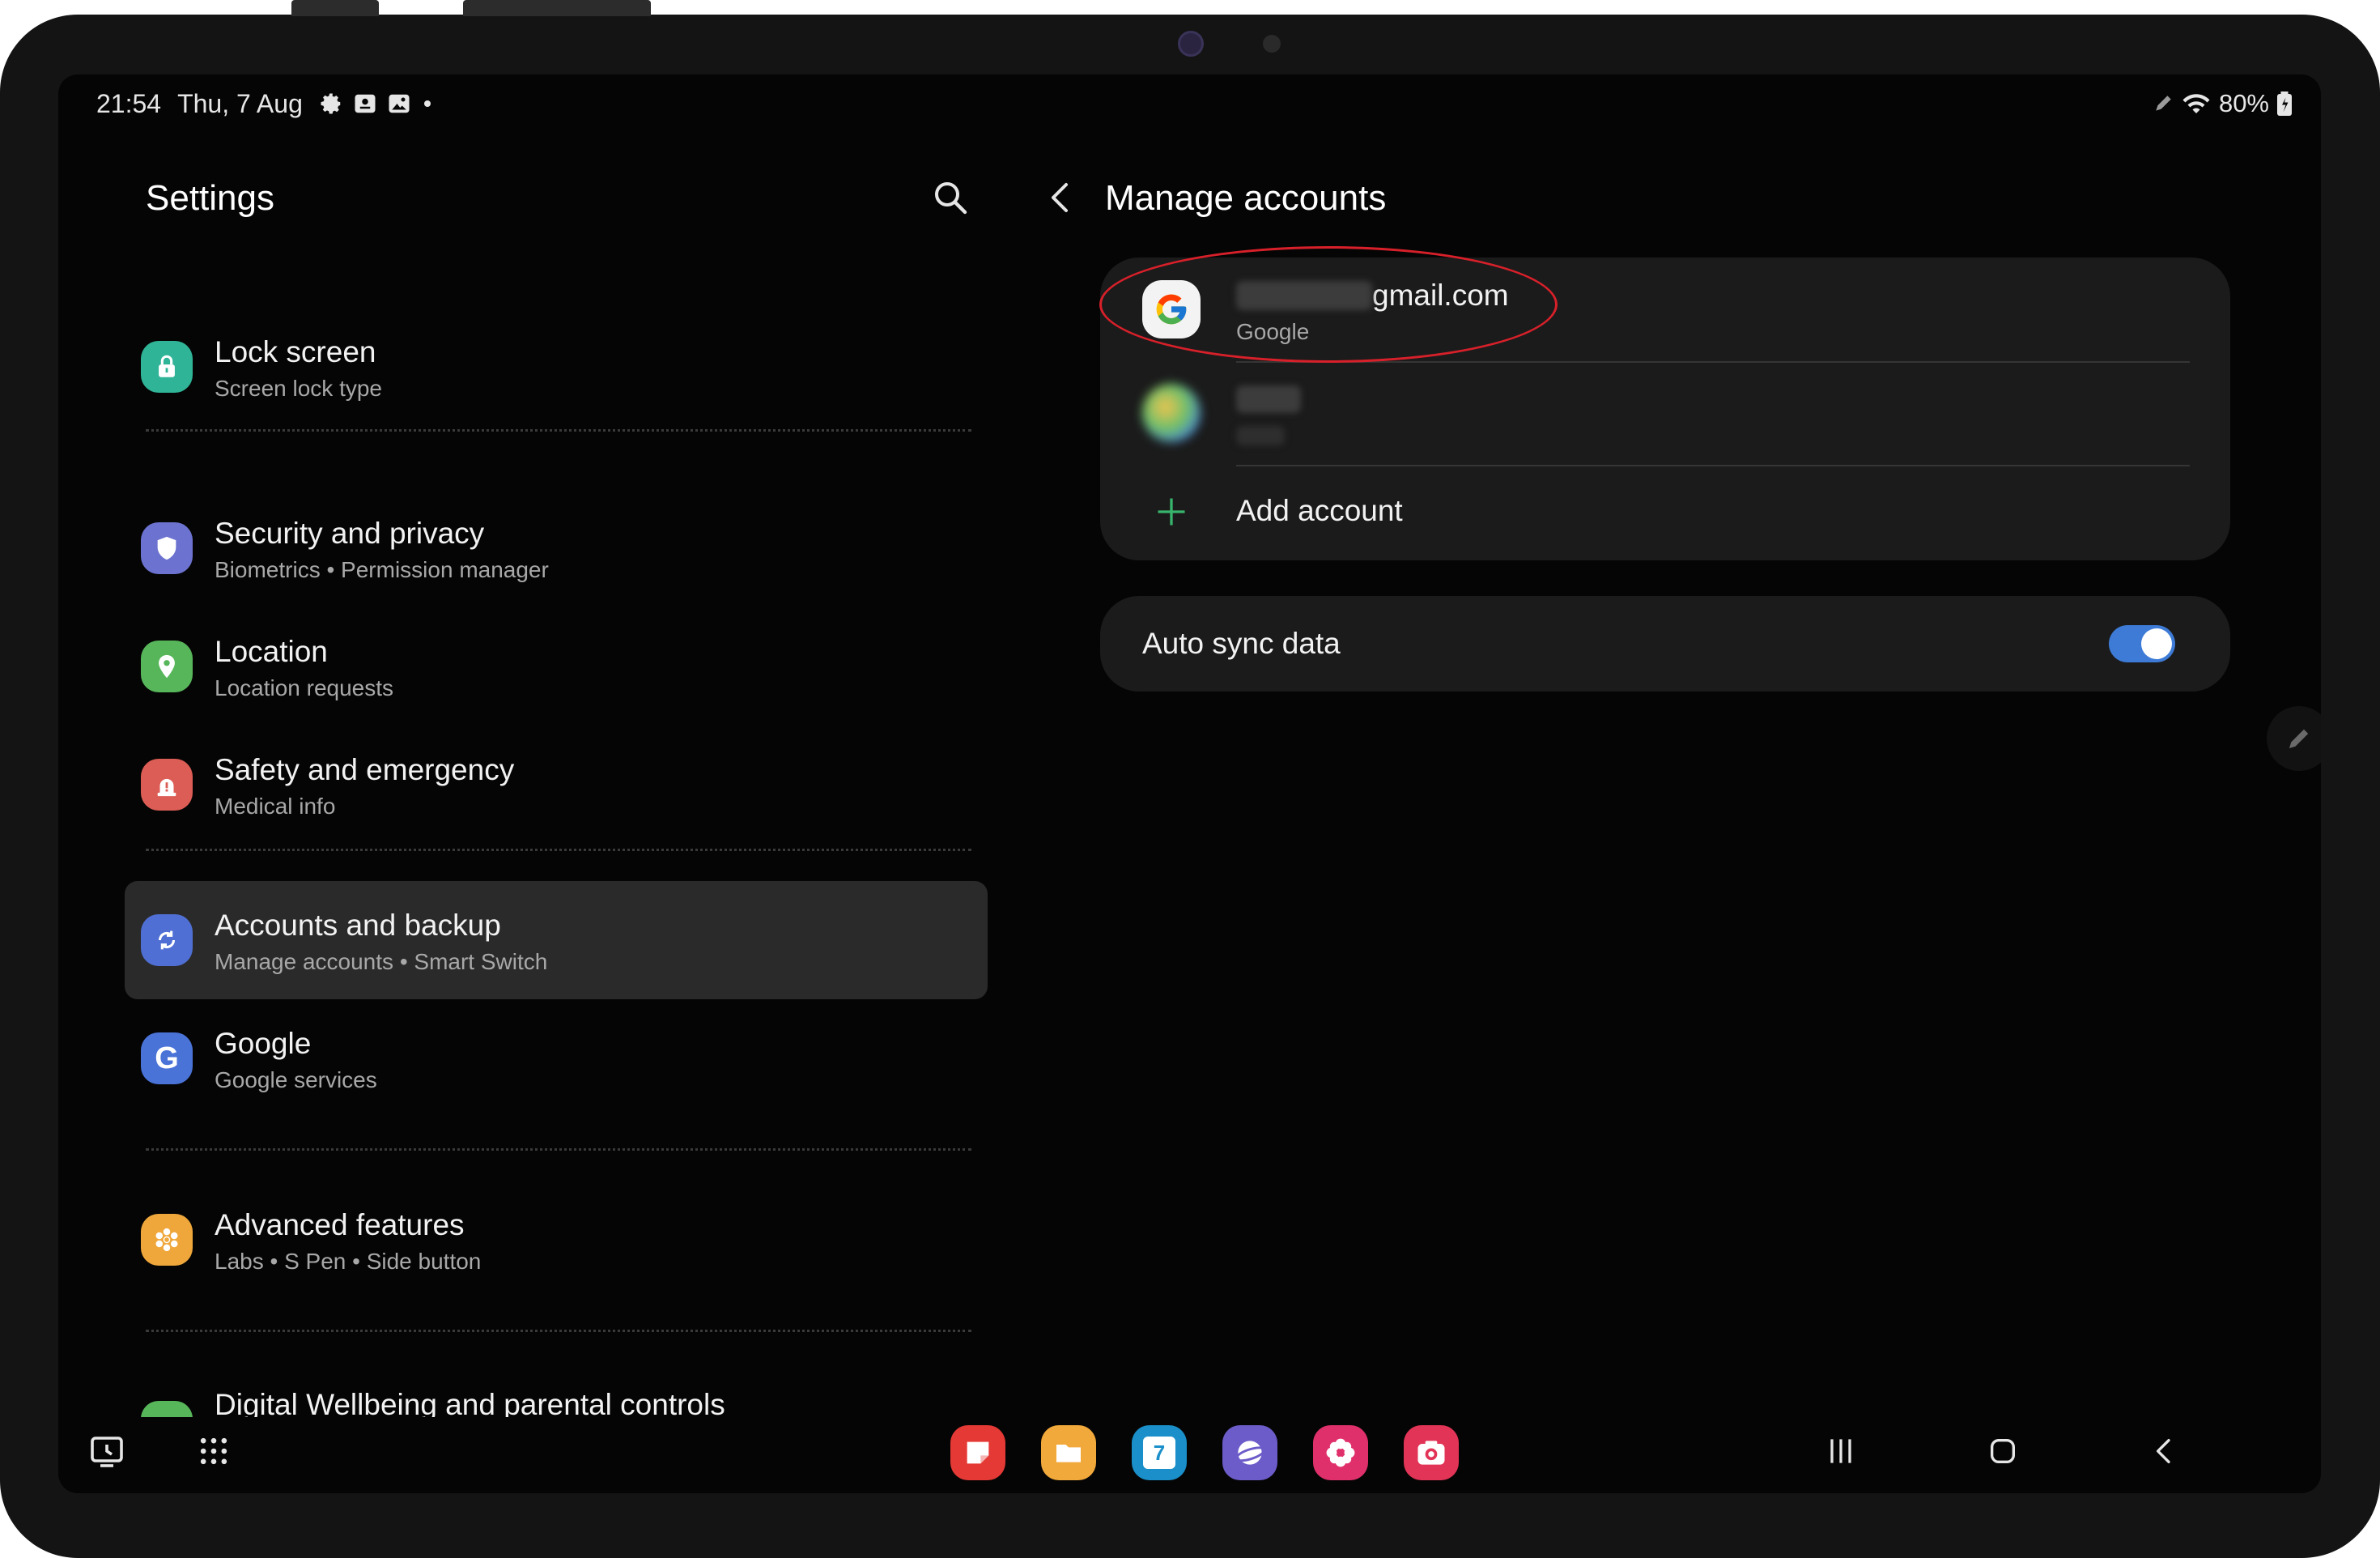 The width and height of the screenshot is (2380, 1558). What do you see at coordinates (1246, 198) in the screenshot?
I see `manage-accounts-title: Manage accounts` at bounding box center [1246, 198].